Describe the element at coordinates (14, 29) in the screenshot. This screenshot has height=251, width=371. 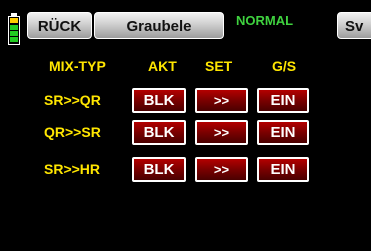
I see `battery-icon` at that location.